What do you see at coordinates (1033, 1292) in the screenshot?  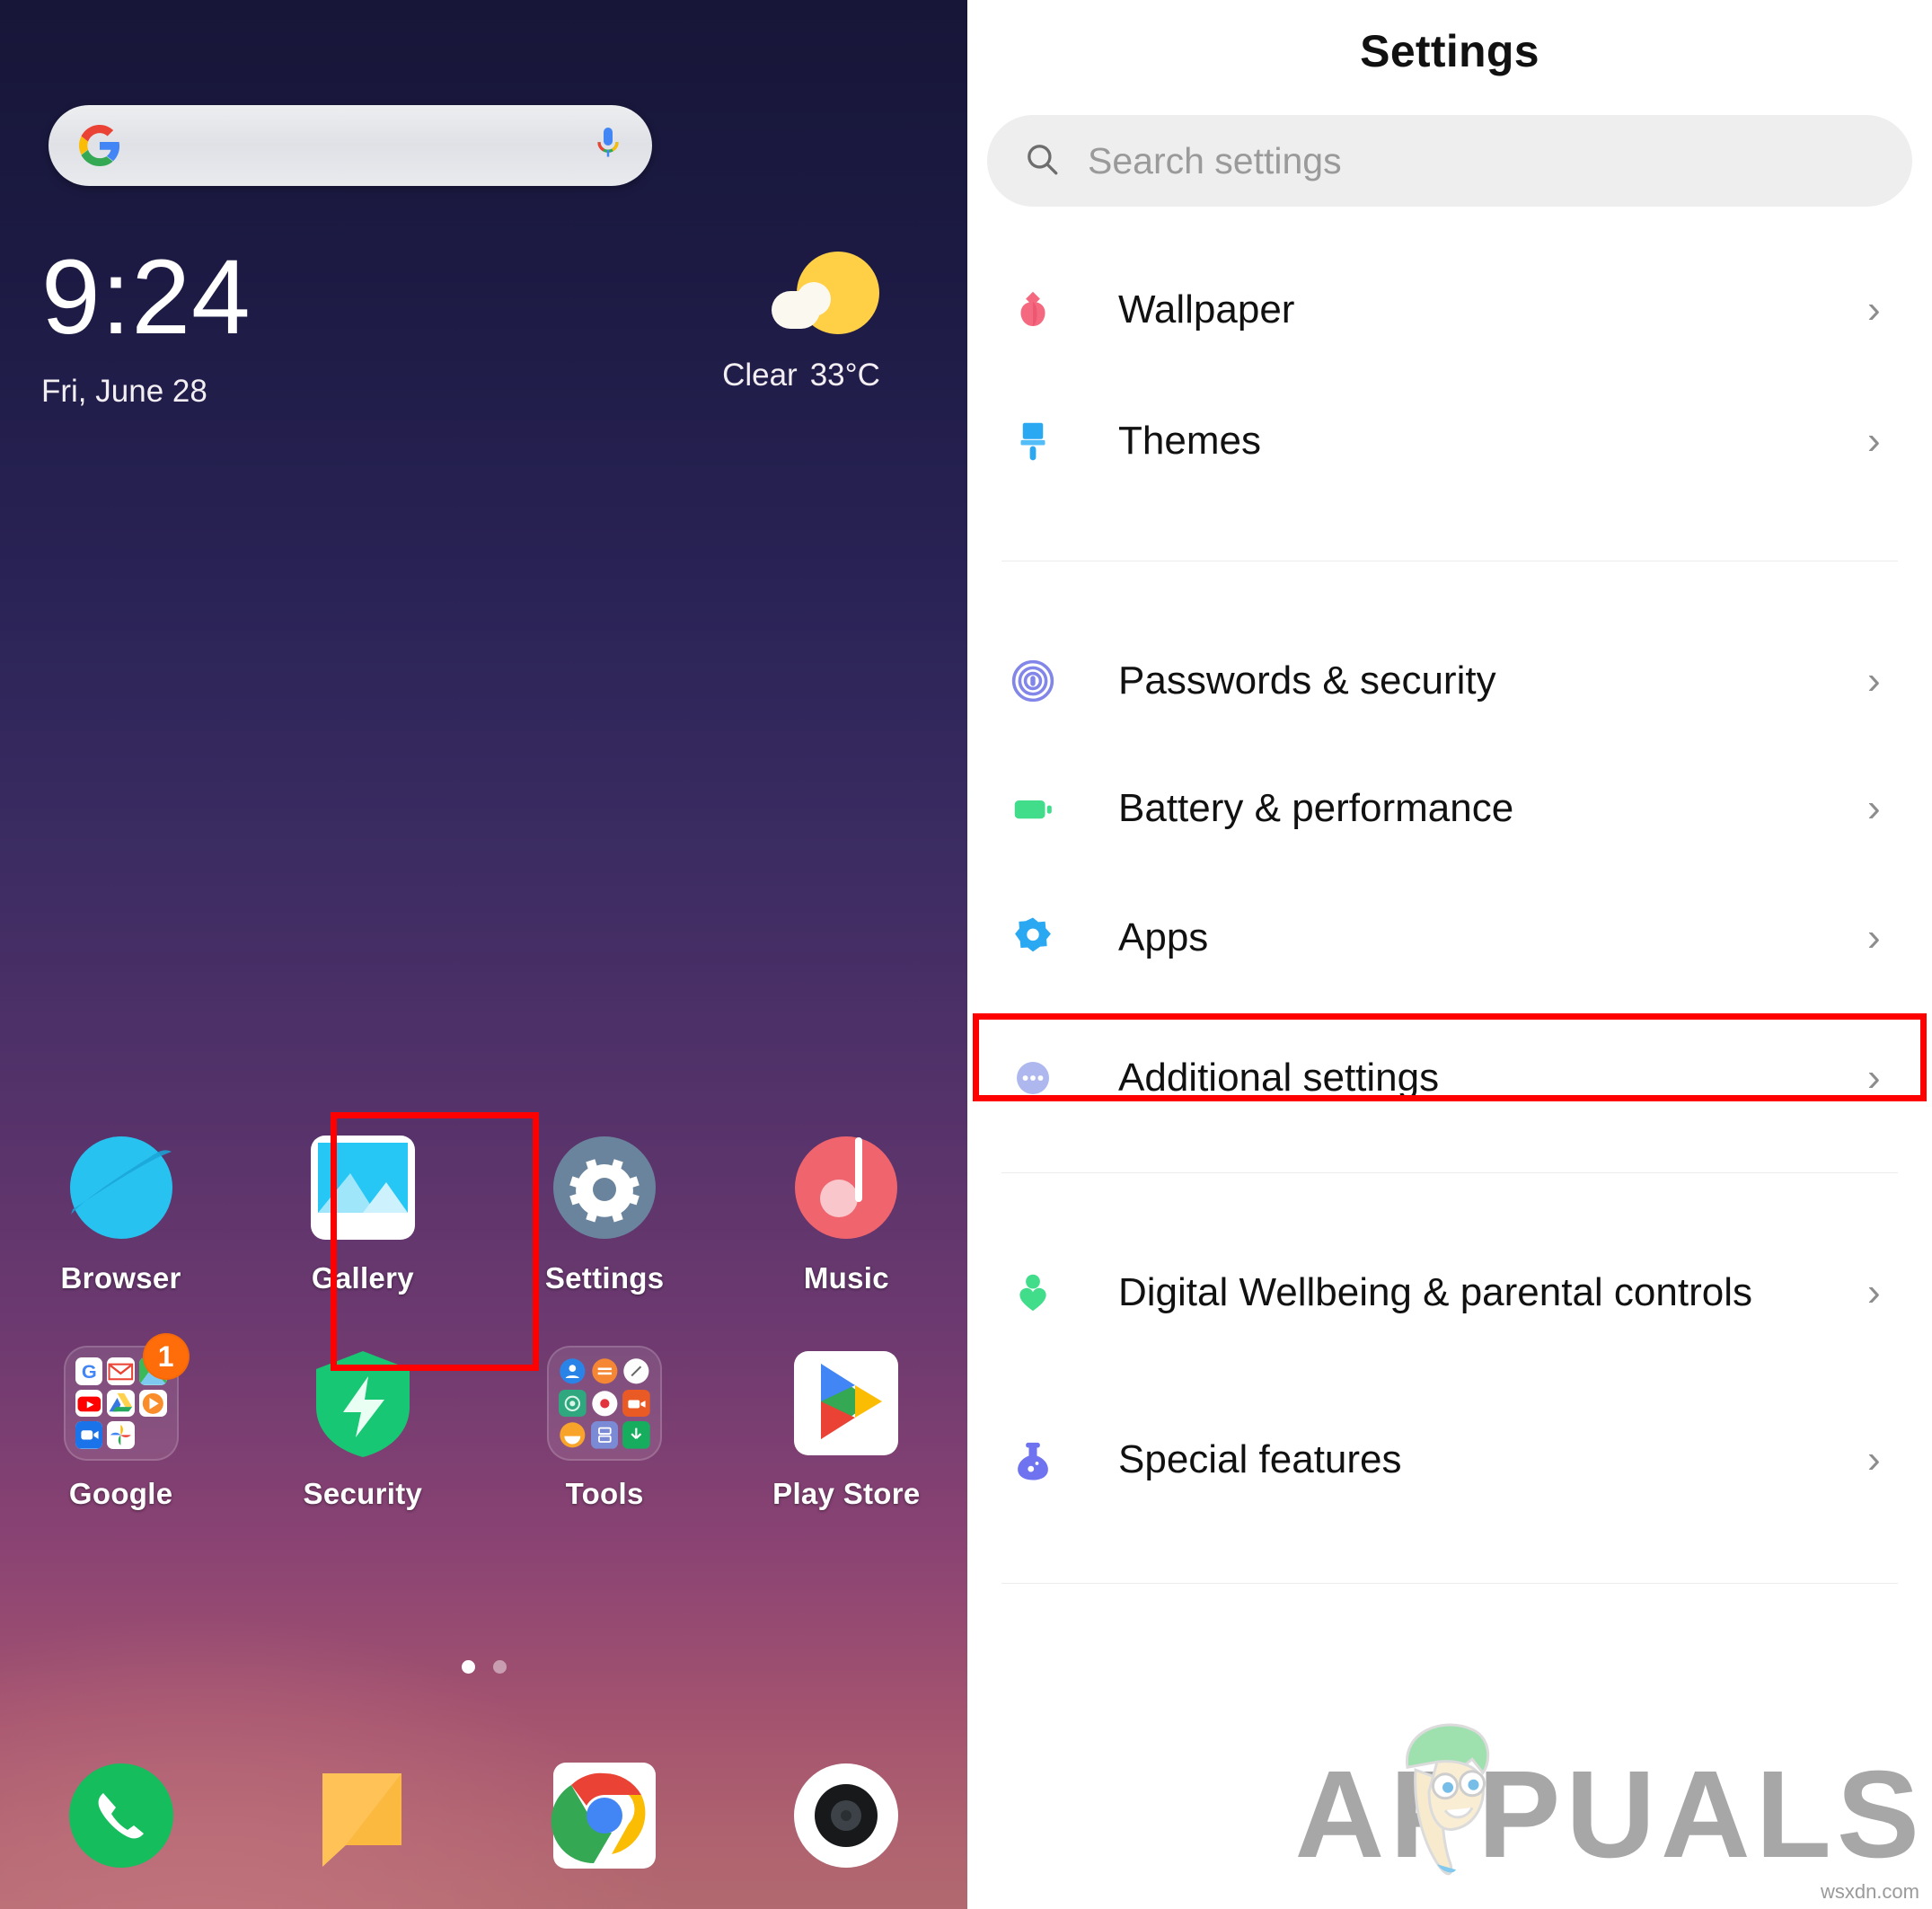 I see `wellbeing-person-heart-icon` at bounding box center [1033, 1292].